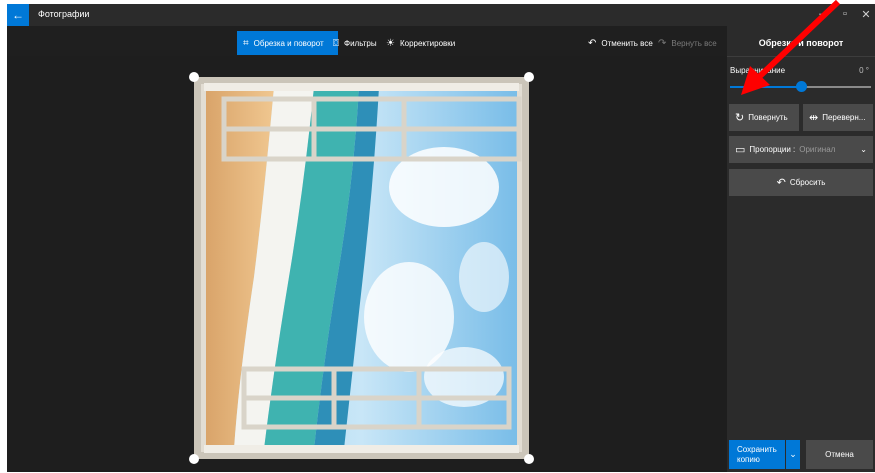 The width and height of the screenshot is (875, 473). Describe the element at coordinates (246, 43) in the screenshot. I see `crop-icon: ⌗` at that location.